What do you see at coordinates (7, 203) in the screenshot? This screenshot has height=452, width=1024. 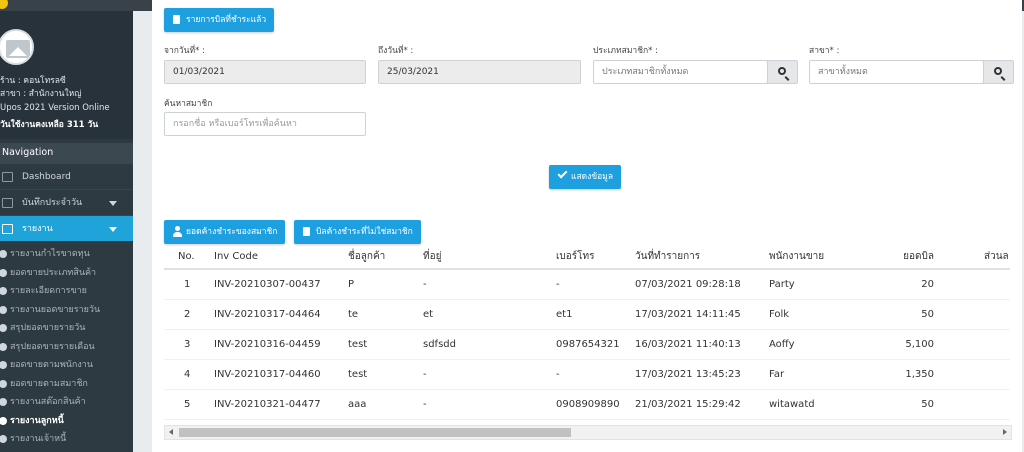 I see `book-icon` at bounding box center [7, 203].